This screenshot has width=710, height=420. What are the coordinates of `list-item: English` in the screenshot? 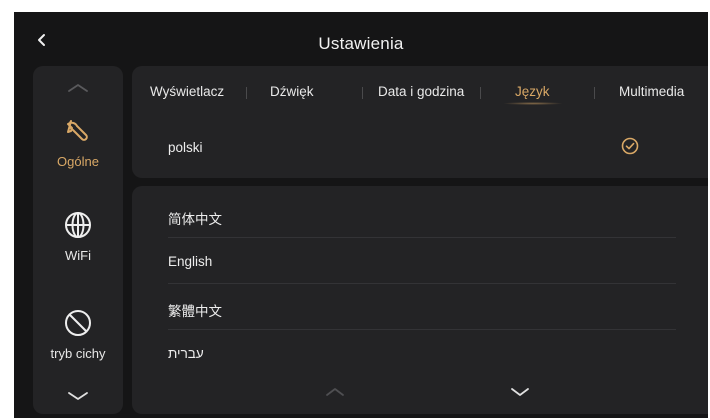 It's located at (422, 262).